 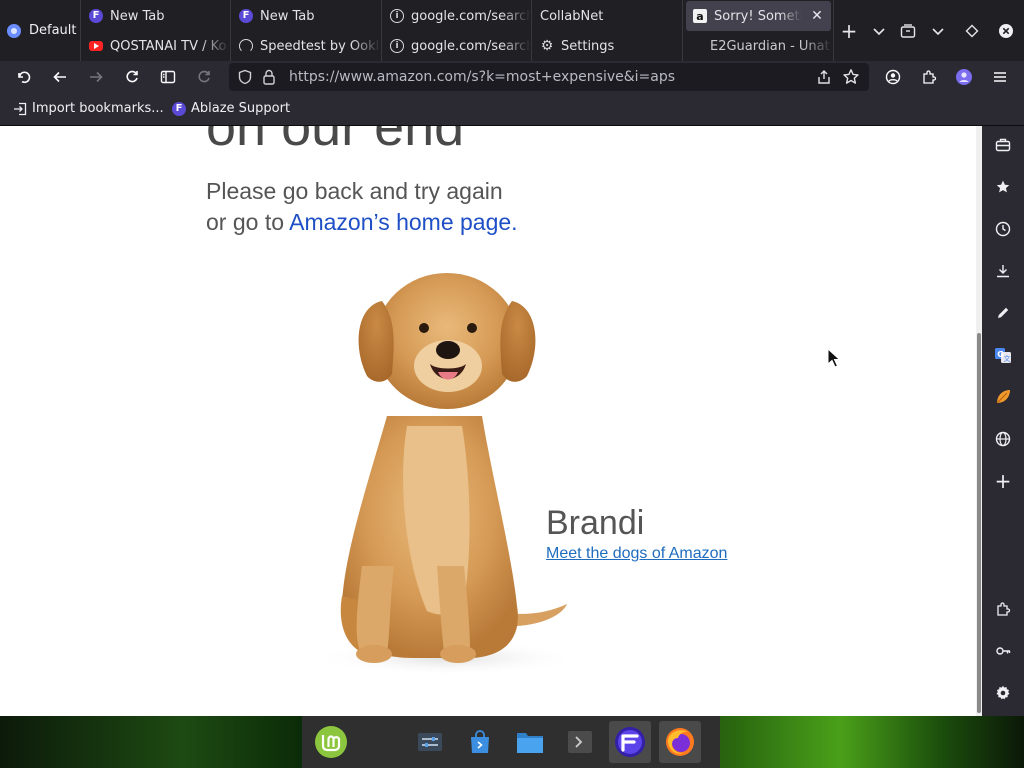 What do you see at coordinates (1003, 187) in the screenshot?
I see `sidebar-item-bookmarks` at bounding box center [1003, 187].